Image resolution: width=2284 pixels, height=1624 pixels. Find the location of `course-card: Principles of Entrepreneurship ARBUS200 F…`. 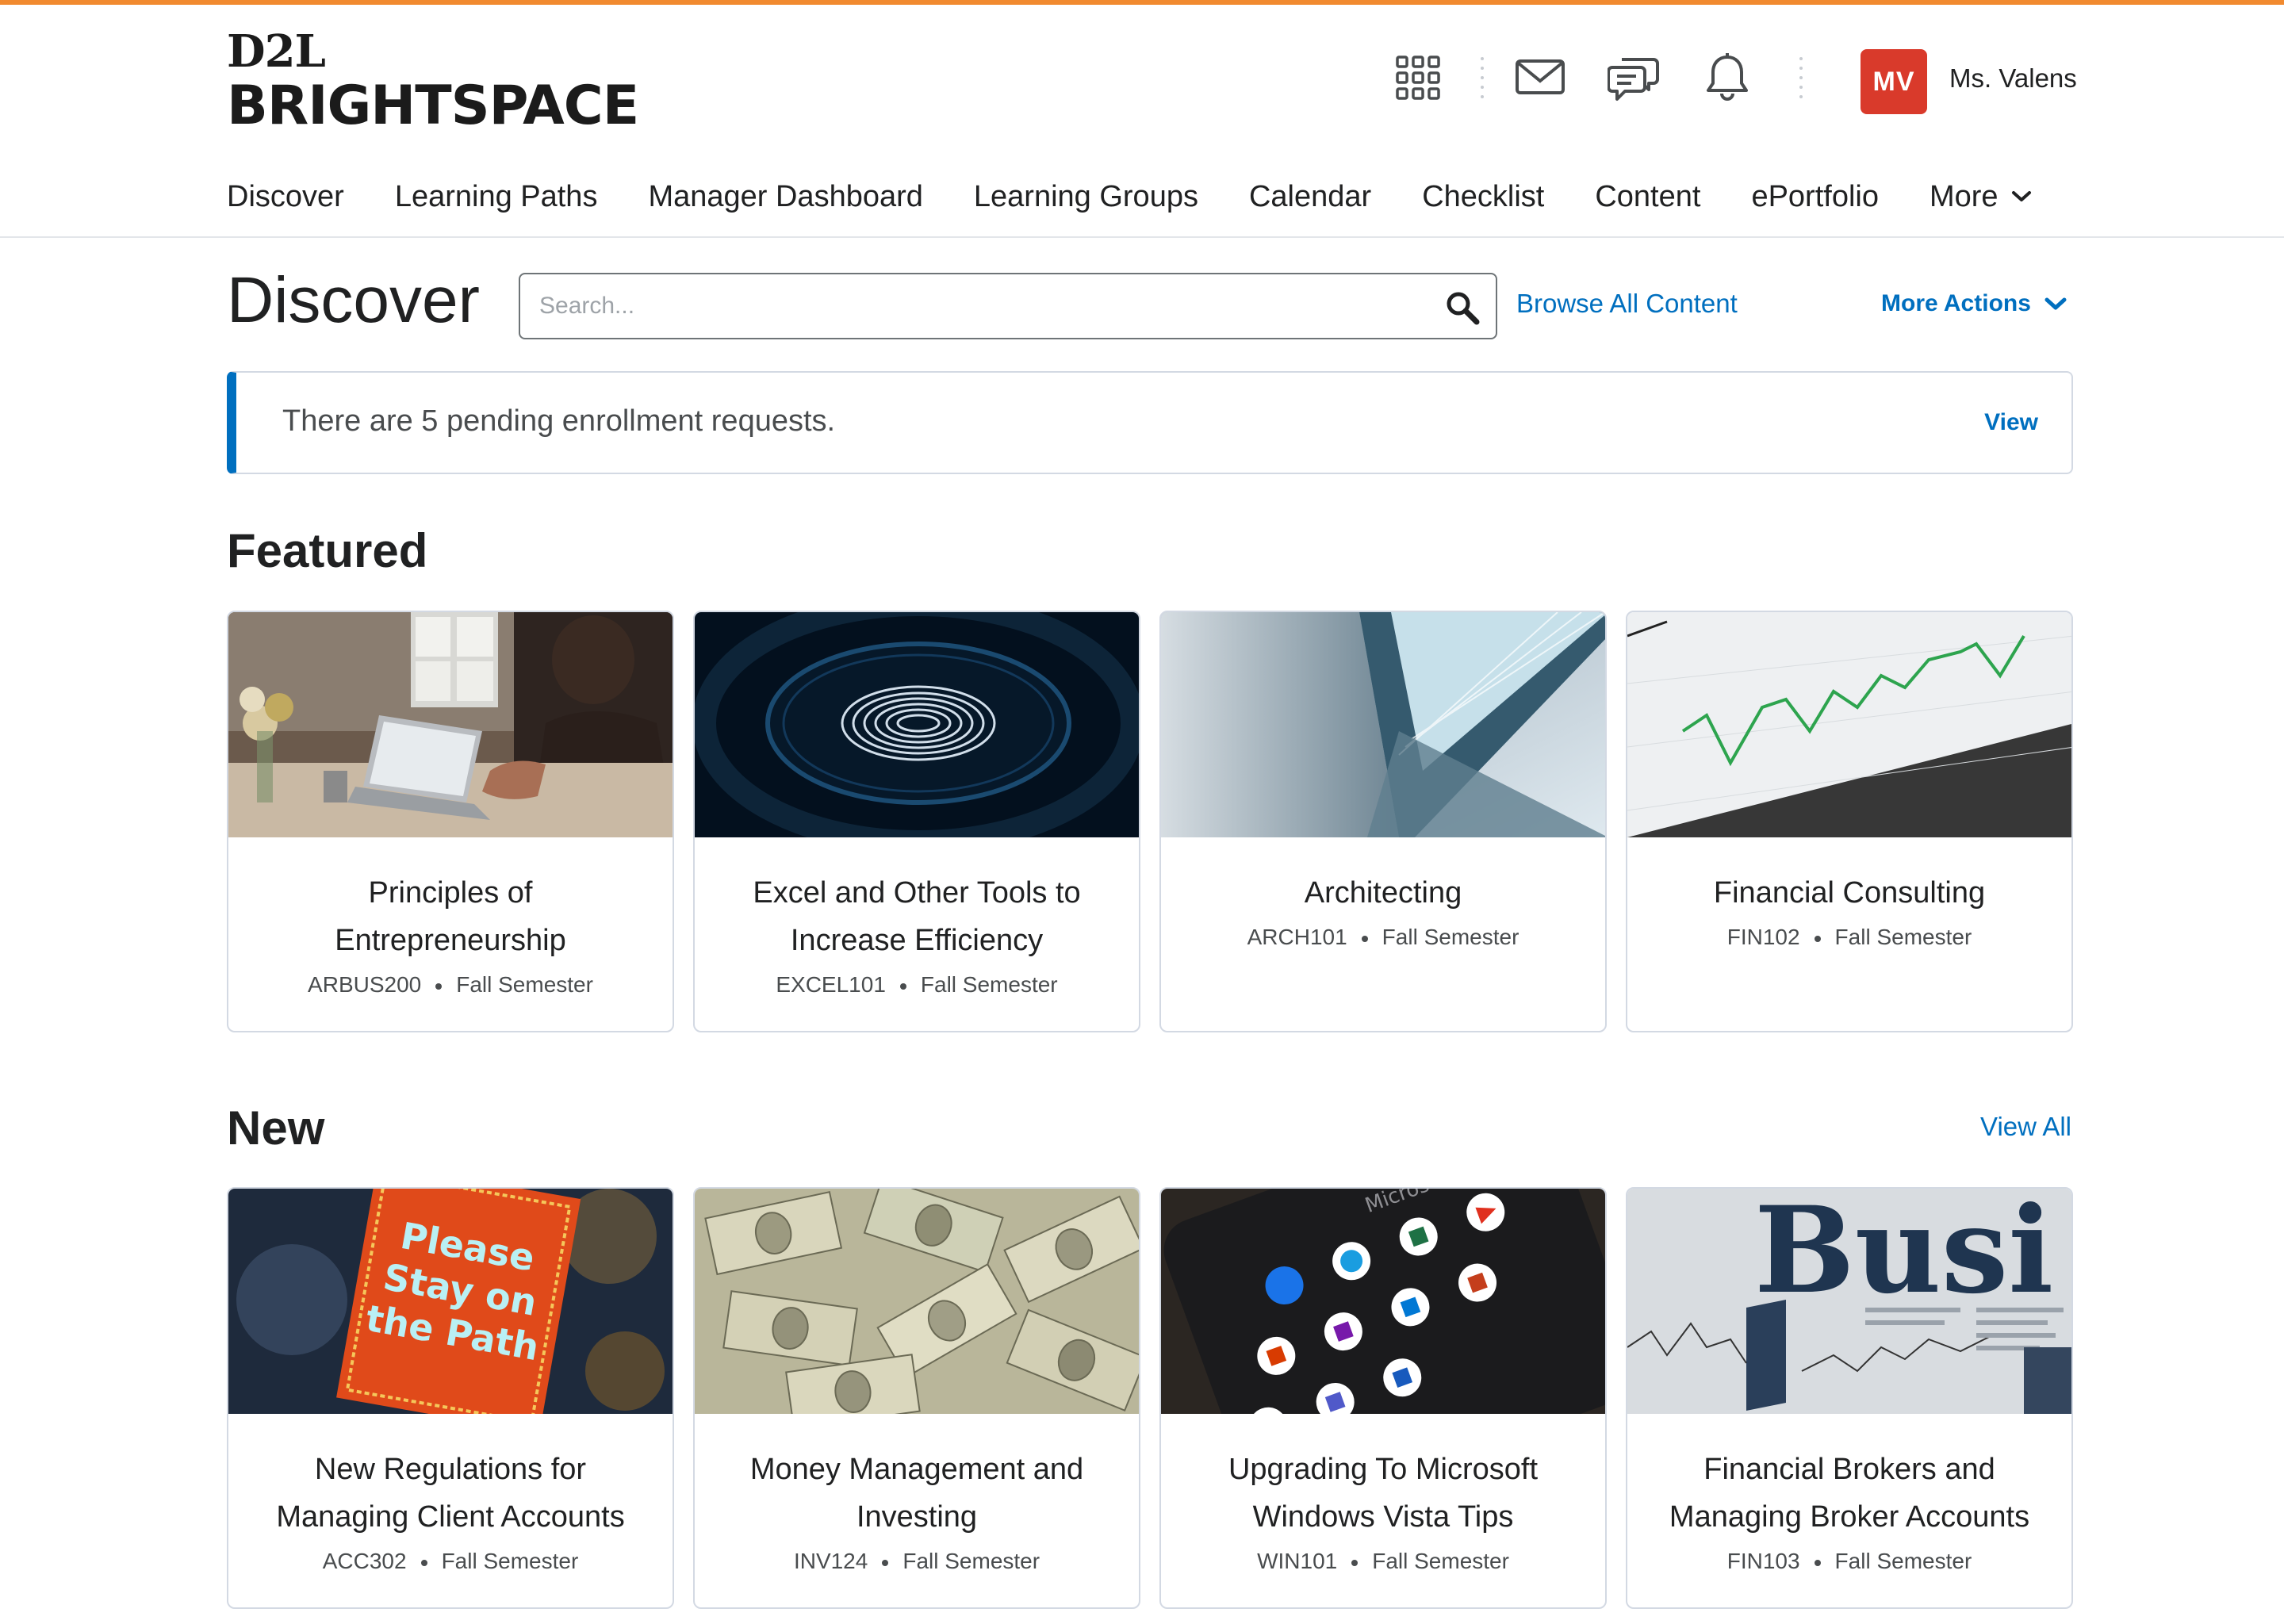

course-card: Principles of Entrepreneurship ARBUS200 F… is located at coordinates (450, 821).